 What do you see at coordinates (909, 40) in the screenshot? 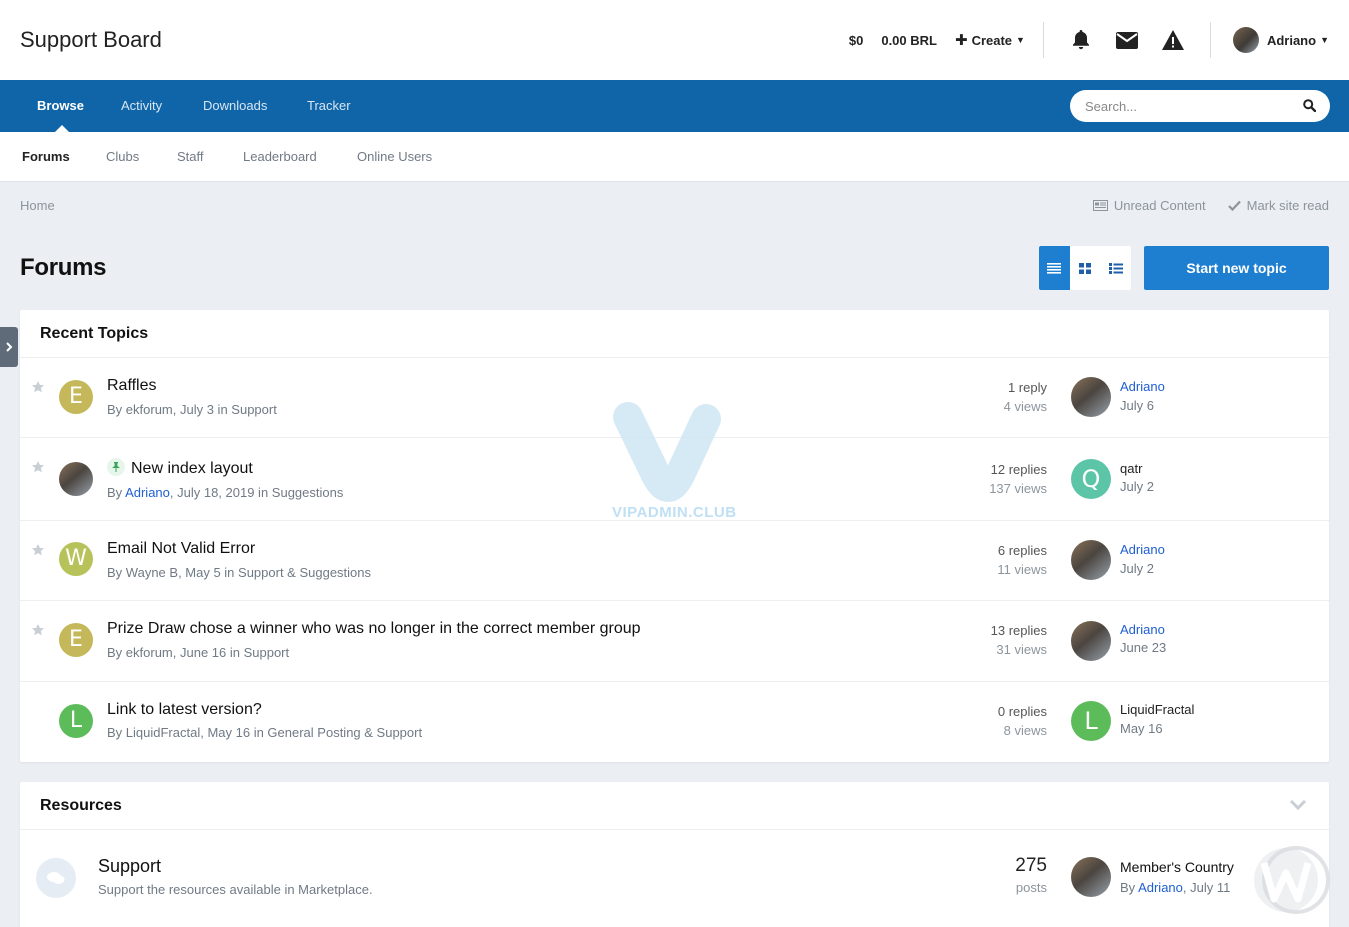
I see `balance-brl: 0.00 BRL` at bounding box center [909, 40].